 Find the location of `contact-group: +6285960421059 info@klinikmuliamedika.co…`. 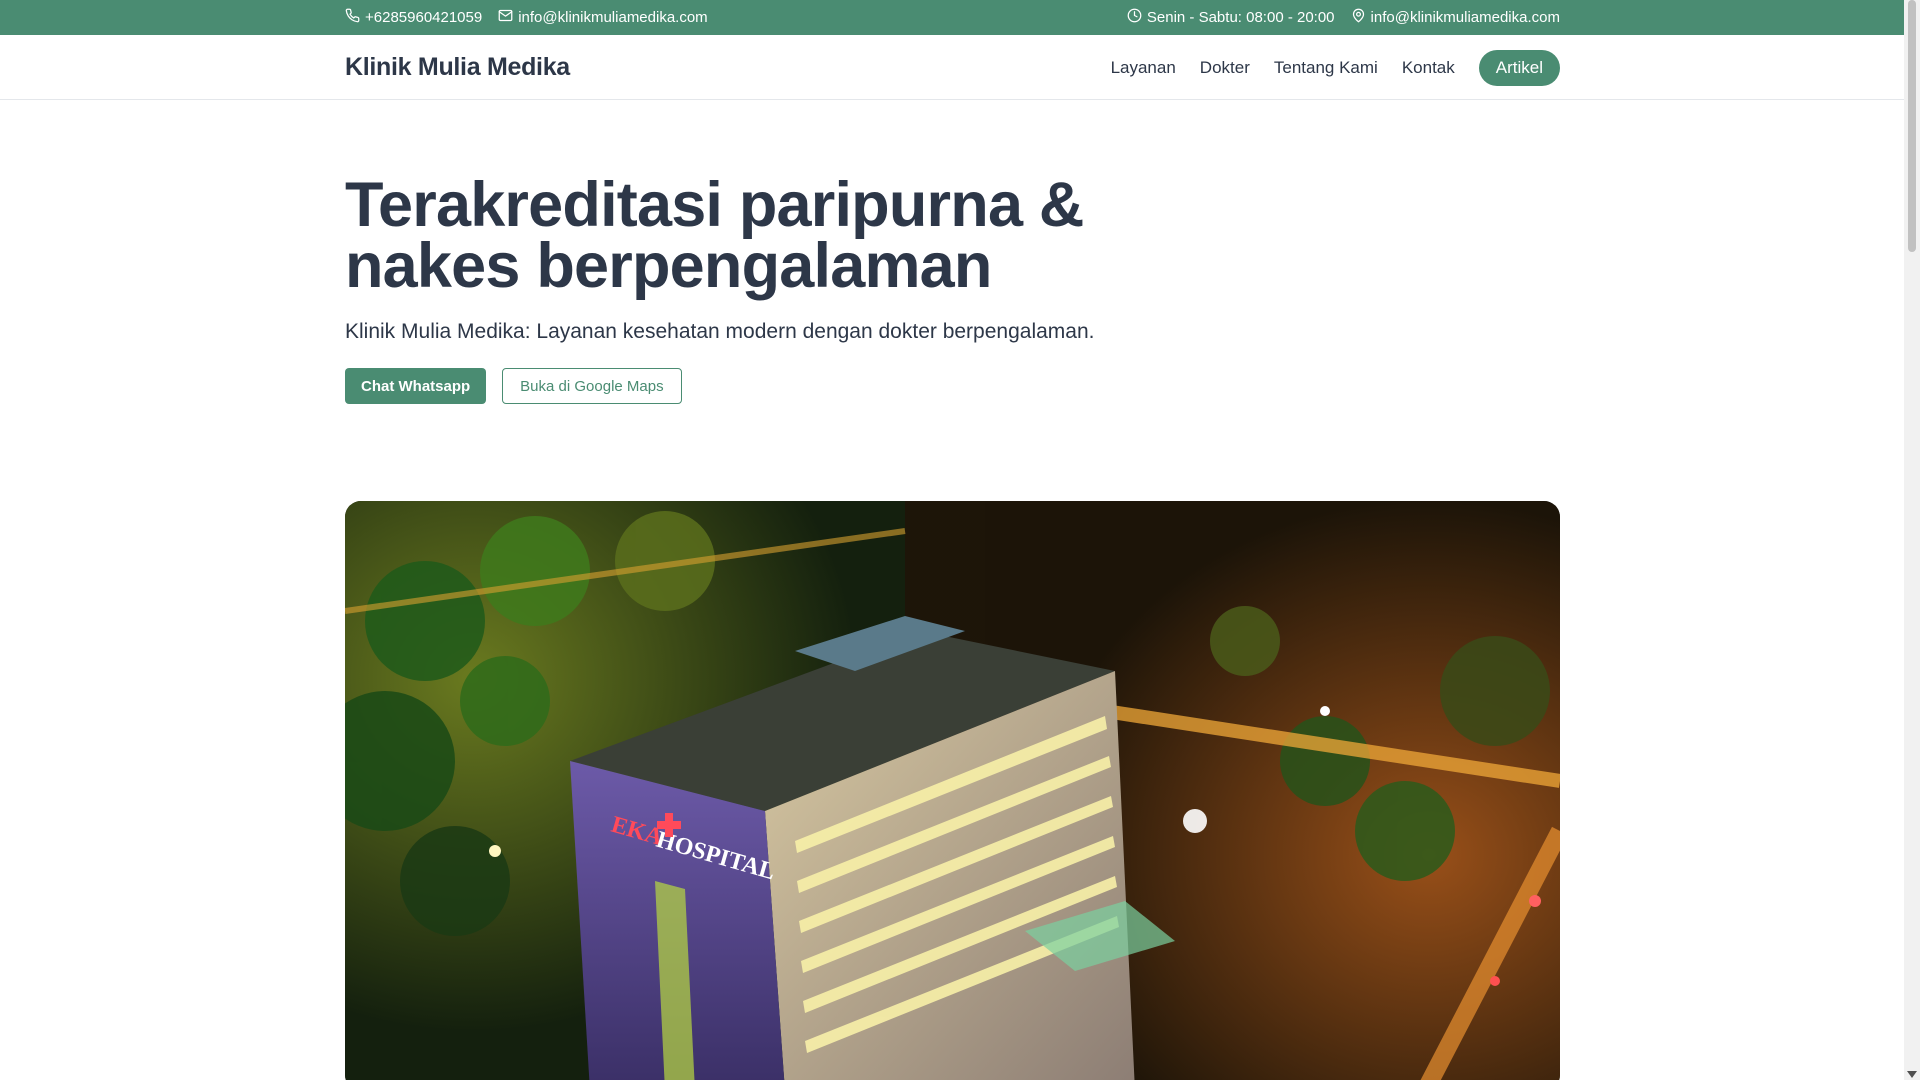

contact-group: +6285960421059 info@klinikmuliamedika.co… is located at coordinates (526, 17).